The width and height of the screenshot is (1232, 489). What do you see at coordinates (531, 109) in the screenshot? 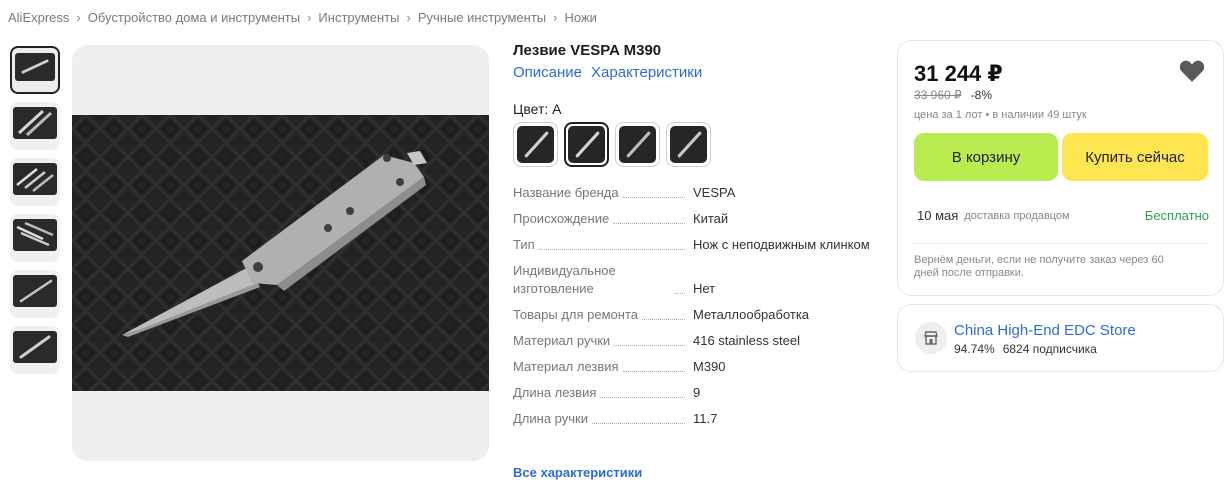
I see `color-label-text: Цвет:` at bounding box center [531, 109].